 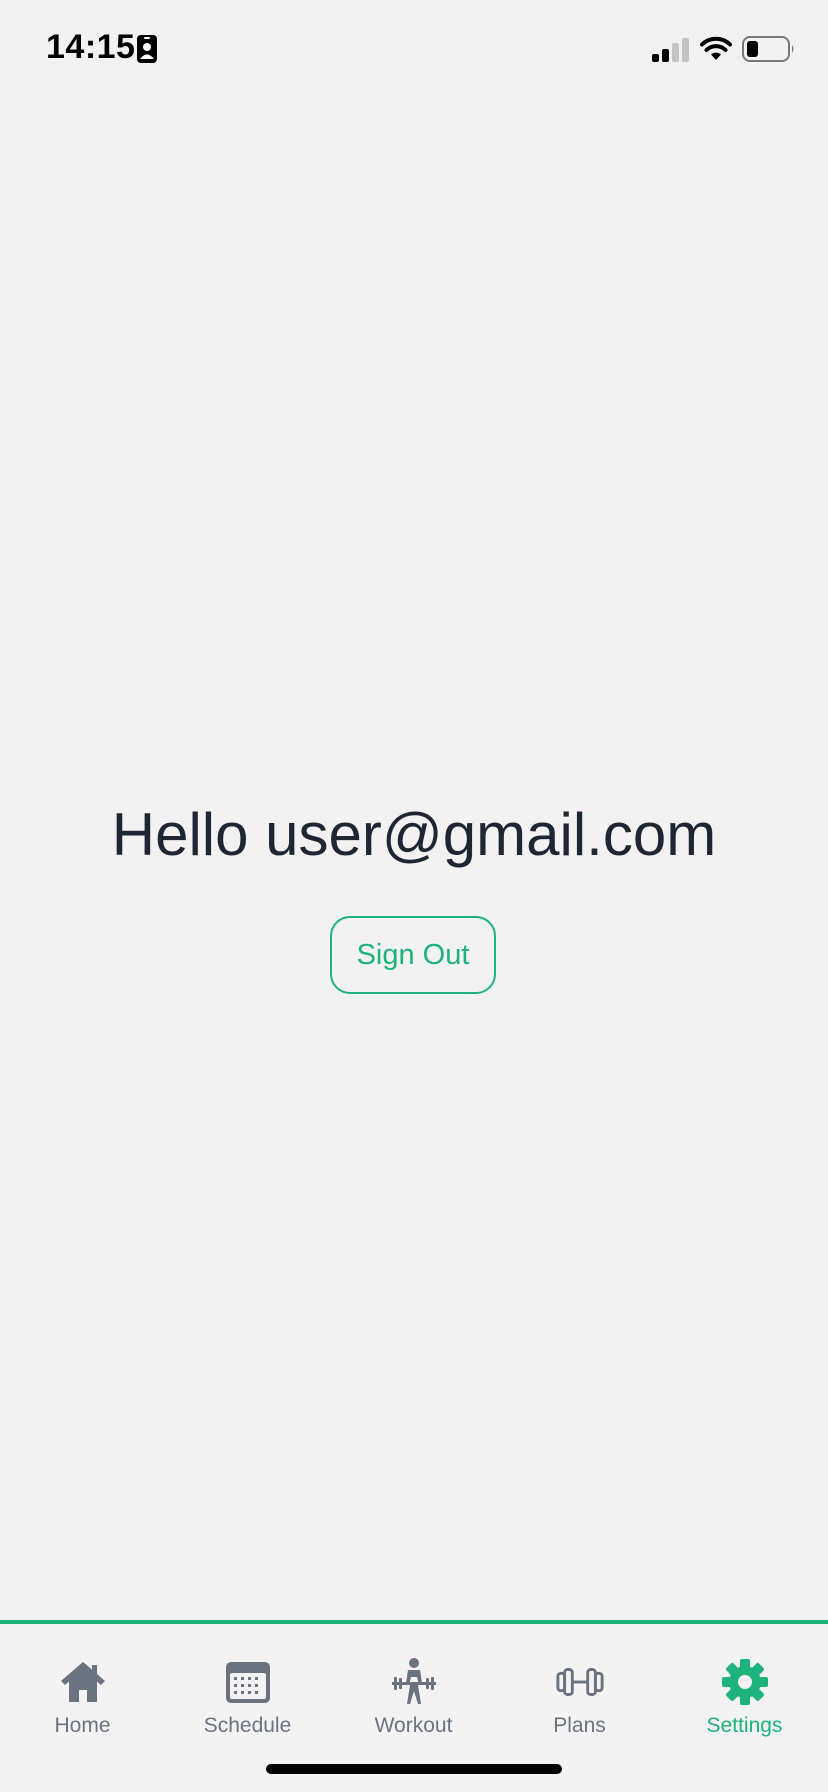 I want to click on wifi-icon, so click(x=716, y=48).